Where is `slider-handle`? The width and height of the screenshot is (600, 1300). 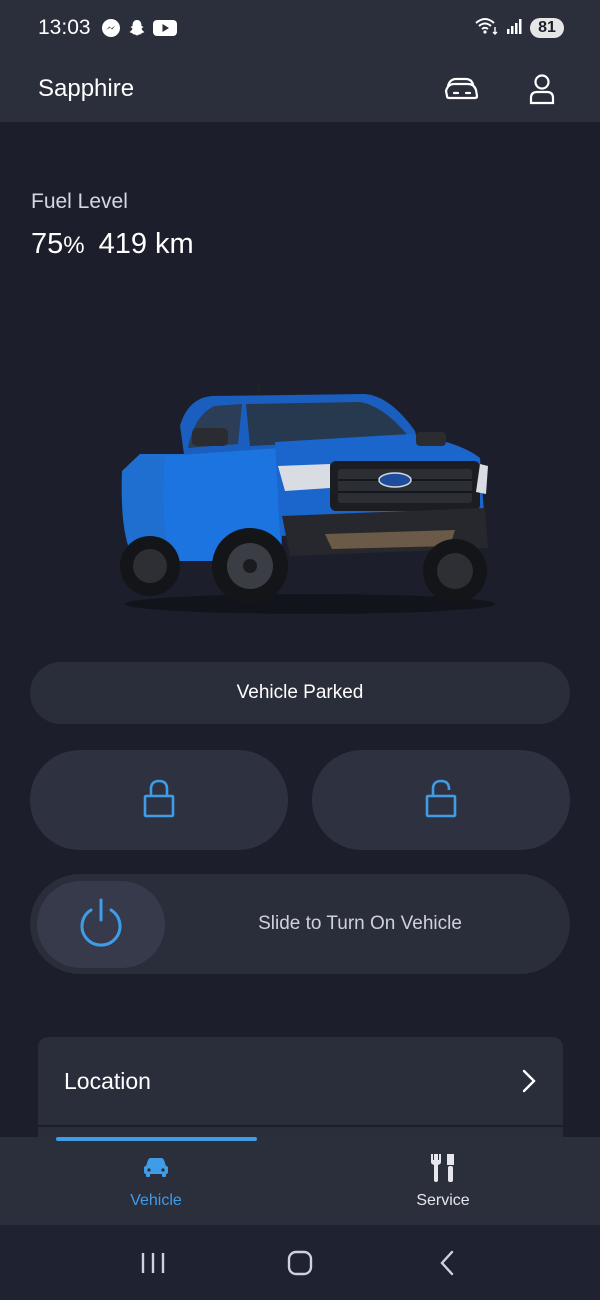 slider-handle is located at coordinates (101, 924).